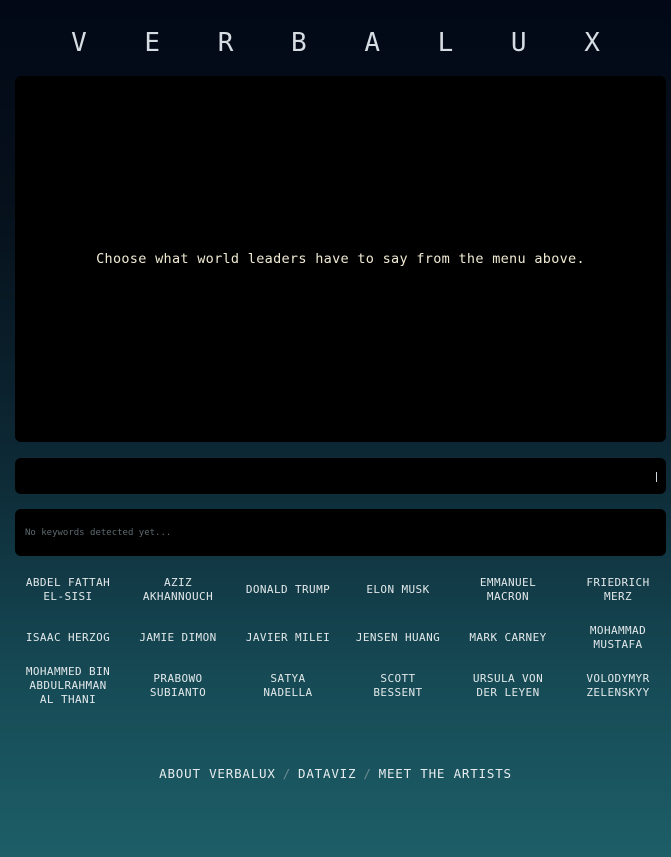  Describe the element at coordinates (178, 686) in the screenshot. I see `leader-subianto: PRABOWO SUBIANTO` at that location.